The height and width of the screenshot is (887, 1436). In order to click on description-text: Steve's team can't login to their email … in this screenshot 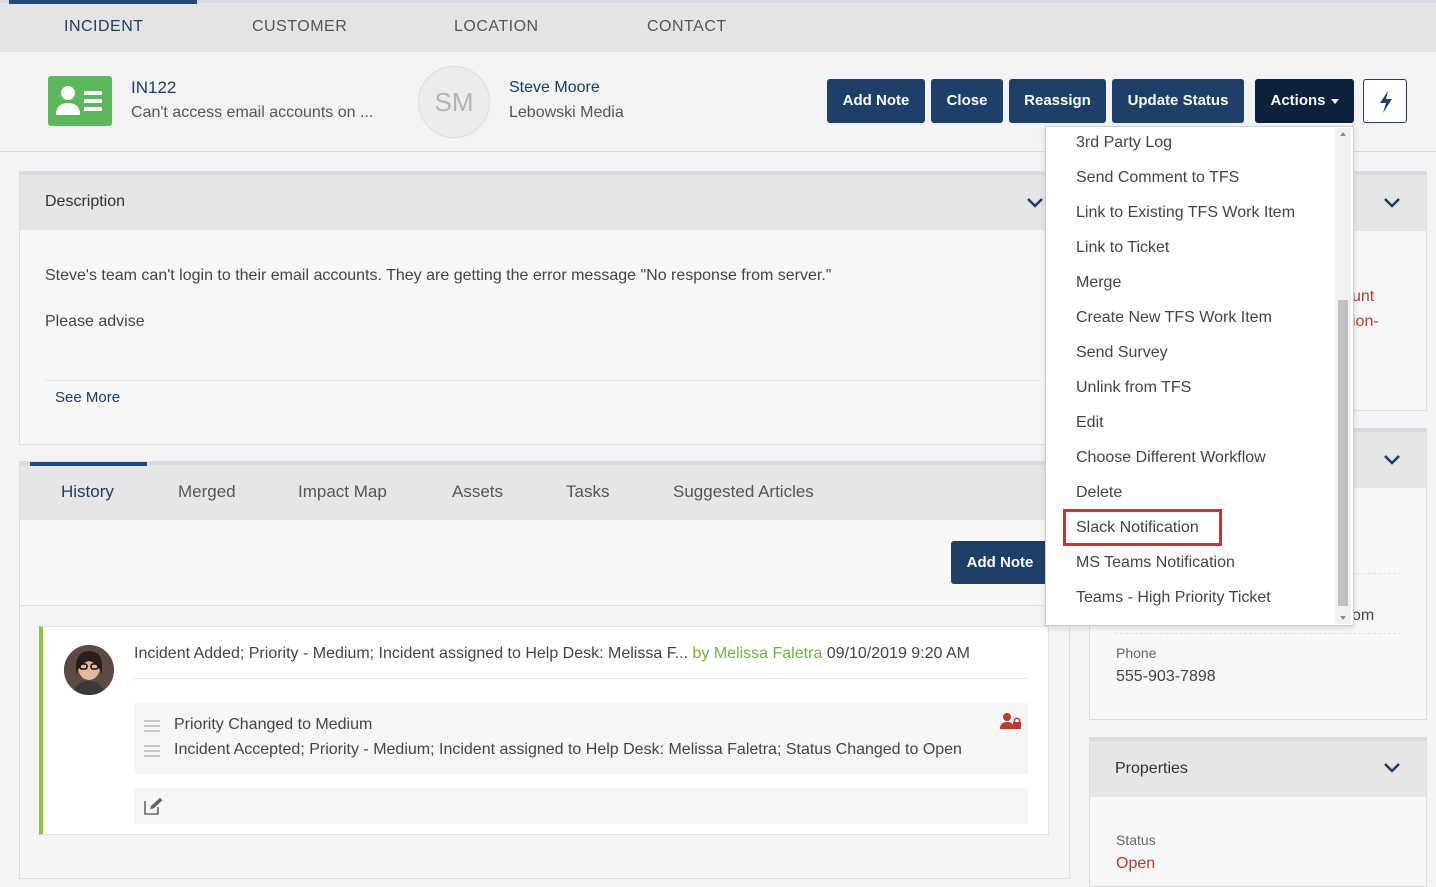, I will do `click(438, 275)`.